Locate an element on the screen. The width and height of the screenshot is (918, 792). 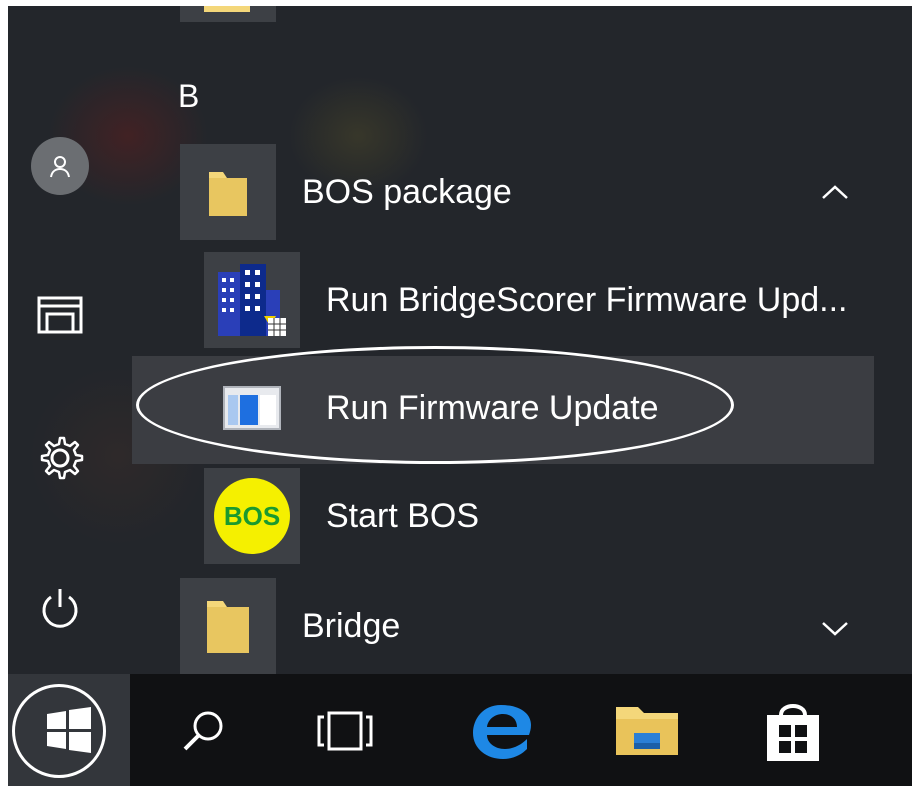
edge-icon is located at coordinates (502, 732).